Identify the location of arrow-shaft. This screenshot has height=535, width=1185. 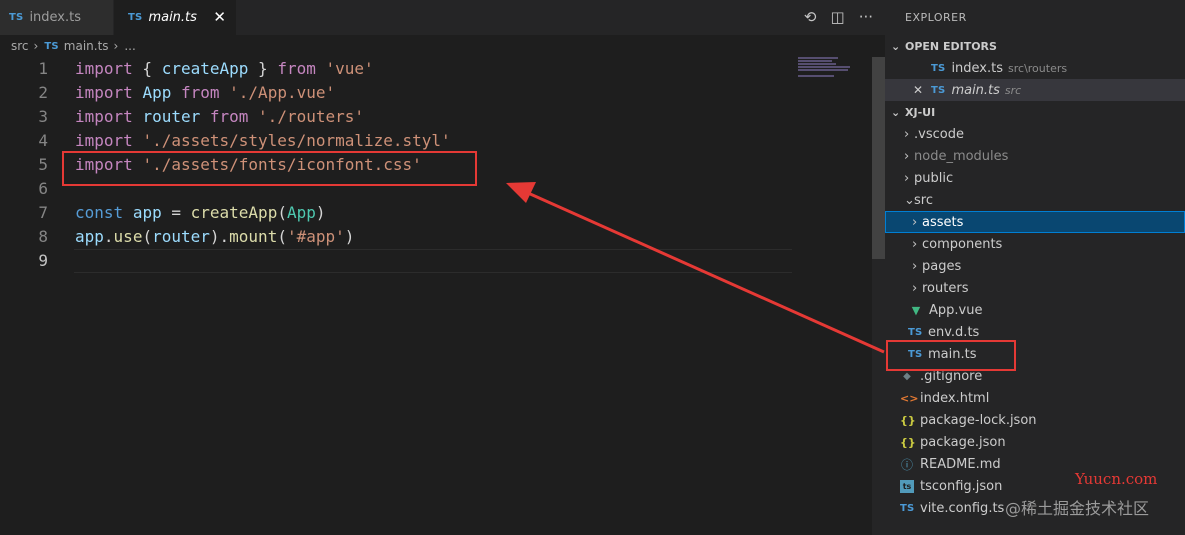
(706, 272).